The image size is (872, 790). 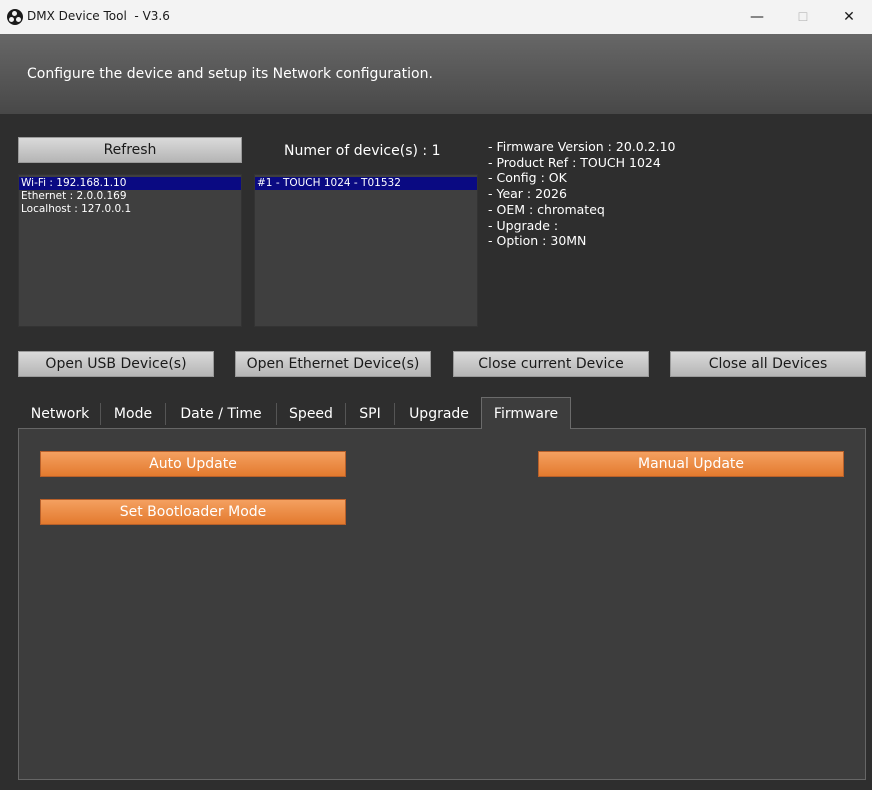 I want to click on tab-spi: SPI, so click(x=370, y=413).